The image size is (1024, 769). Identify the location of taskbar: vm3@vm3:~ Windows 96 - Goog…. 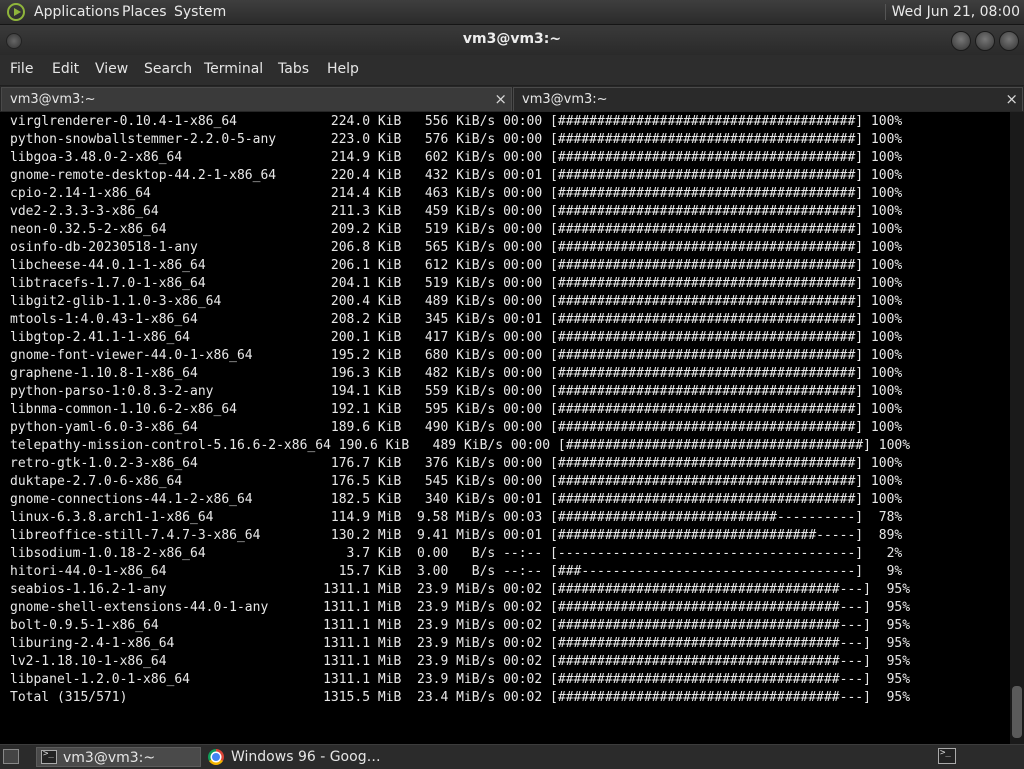
(512, 756).